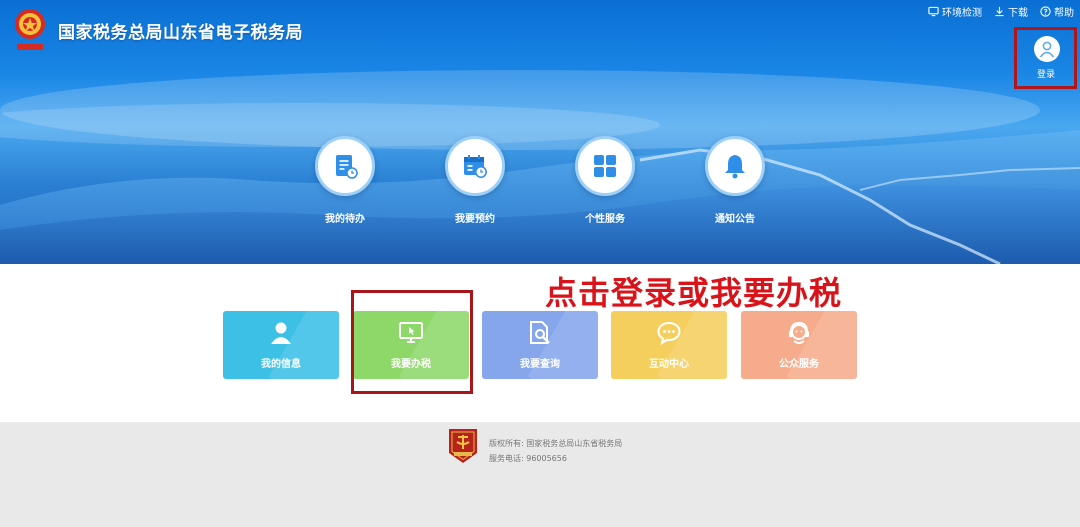  Describe the element at coordinates (799, 364) in the screenshot. I see `tile-label: 公众服务` at that location.